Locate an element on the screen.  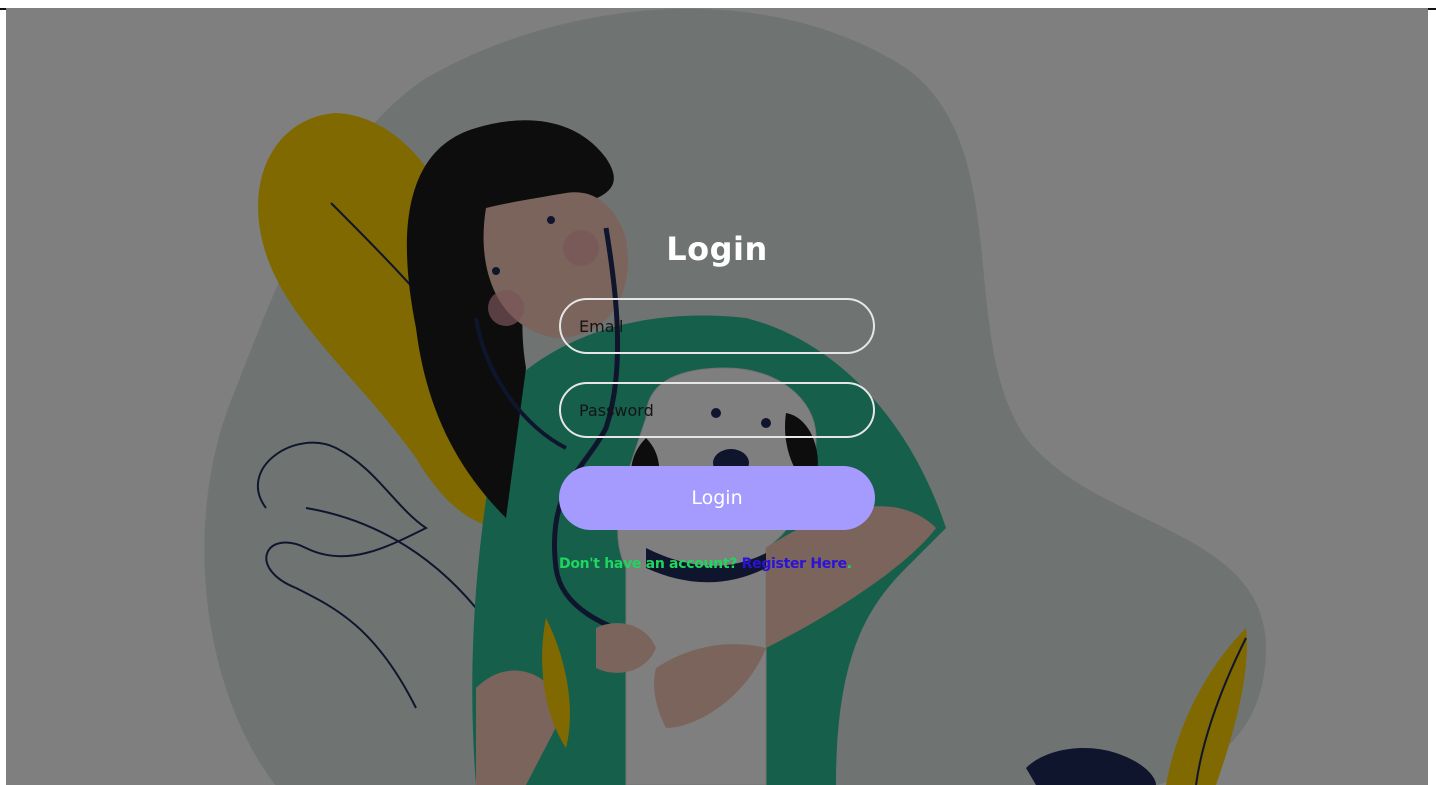
email-input is located at coordinates (717, 326).